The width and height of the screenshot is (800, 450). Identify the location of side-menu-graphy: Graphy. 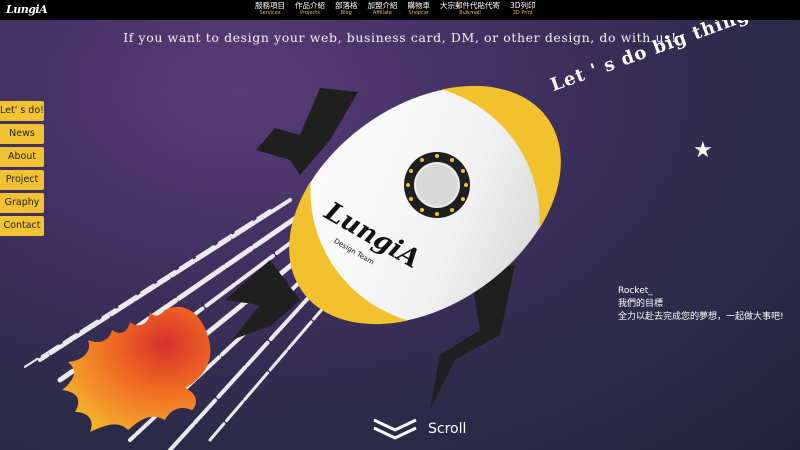
(22, 203).